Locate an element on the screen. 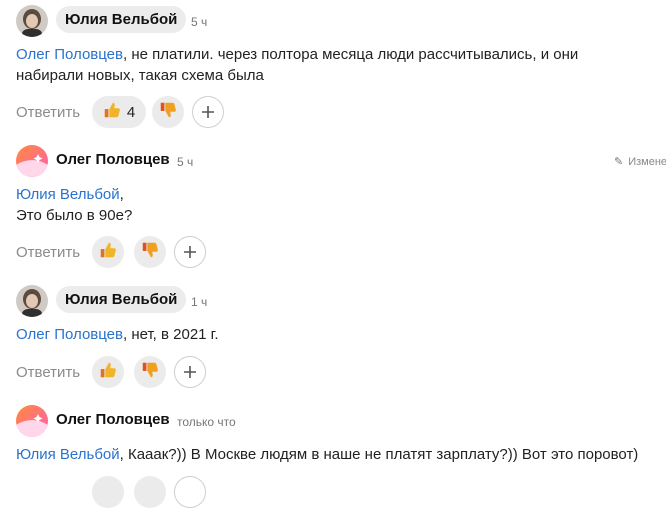  comment-actions is located at coordinates (166, 493).